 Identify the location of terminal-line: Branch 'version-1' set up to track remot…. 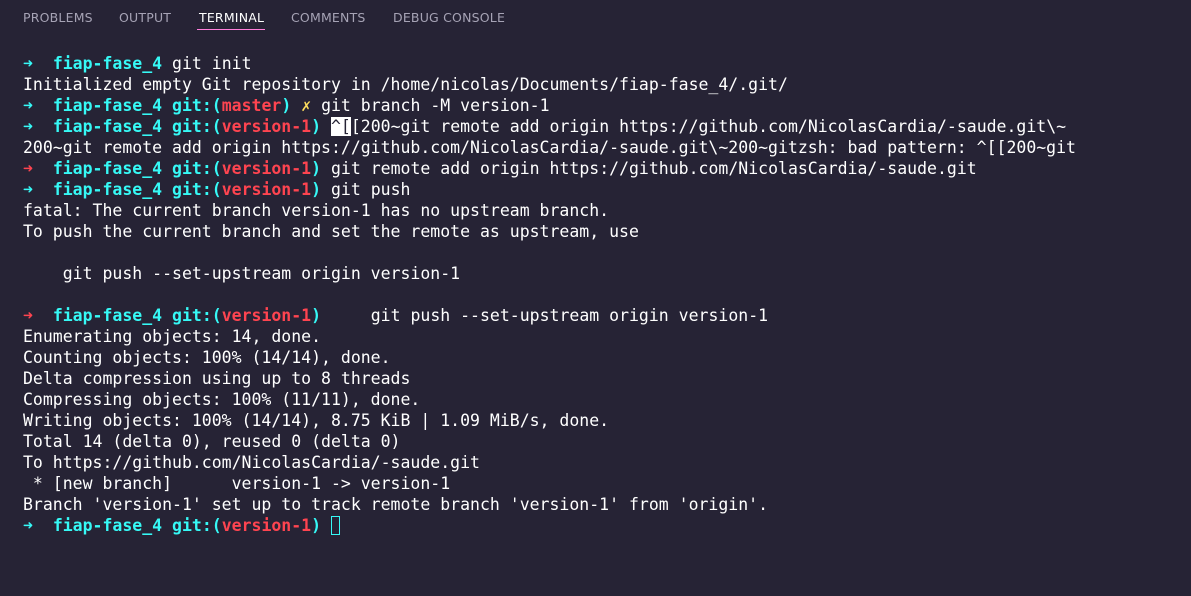
(396, 504).